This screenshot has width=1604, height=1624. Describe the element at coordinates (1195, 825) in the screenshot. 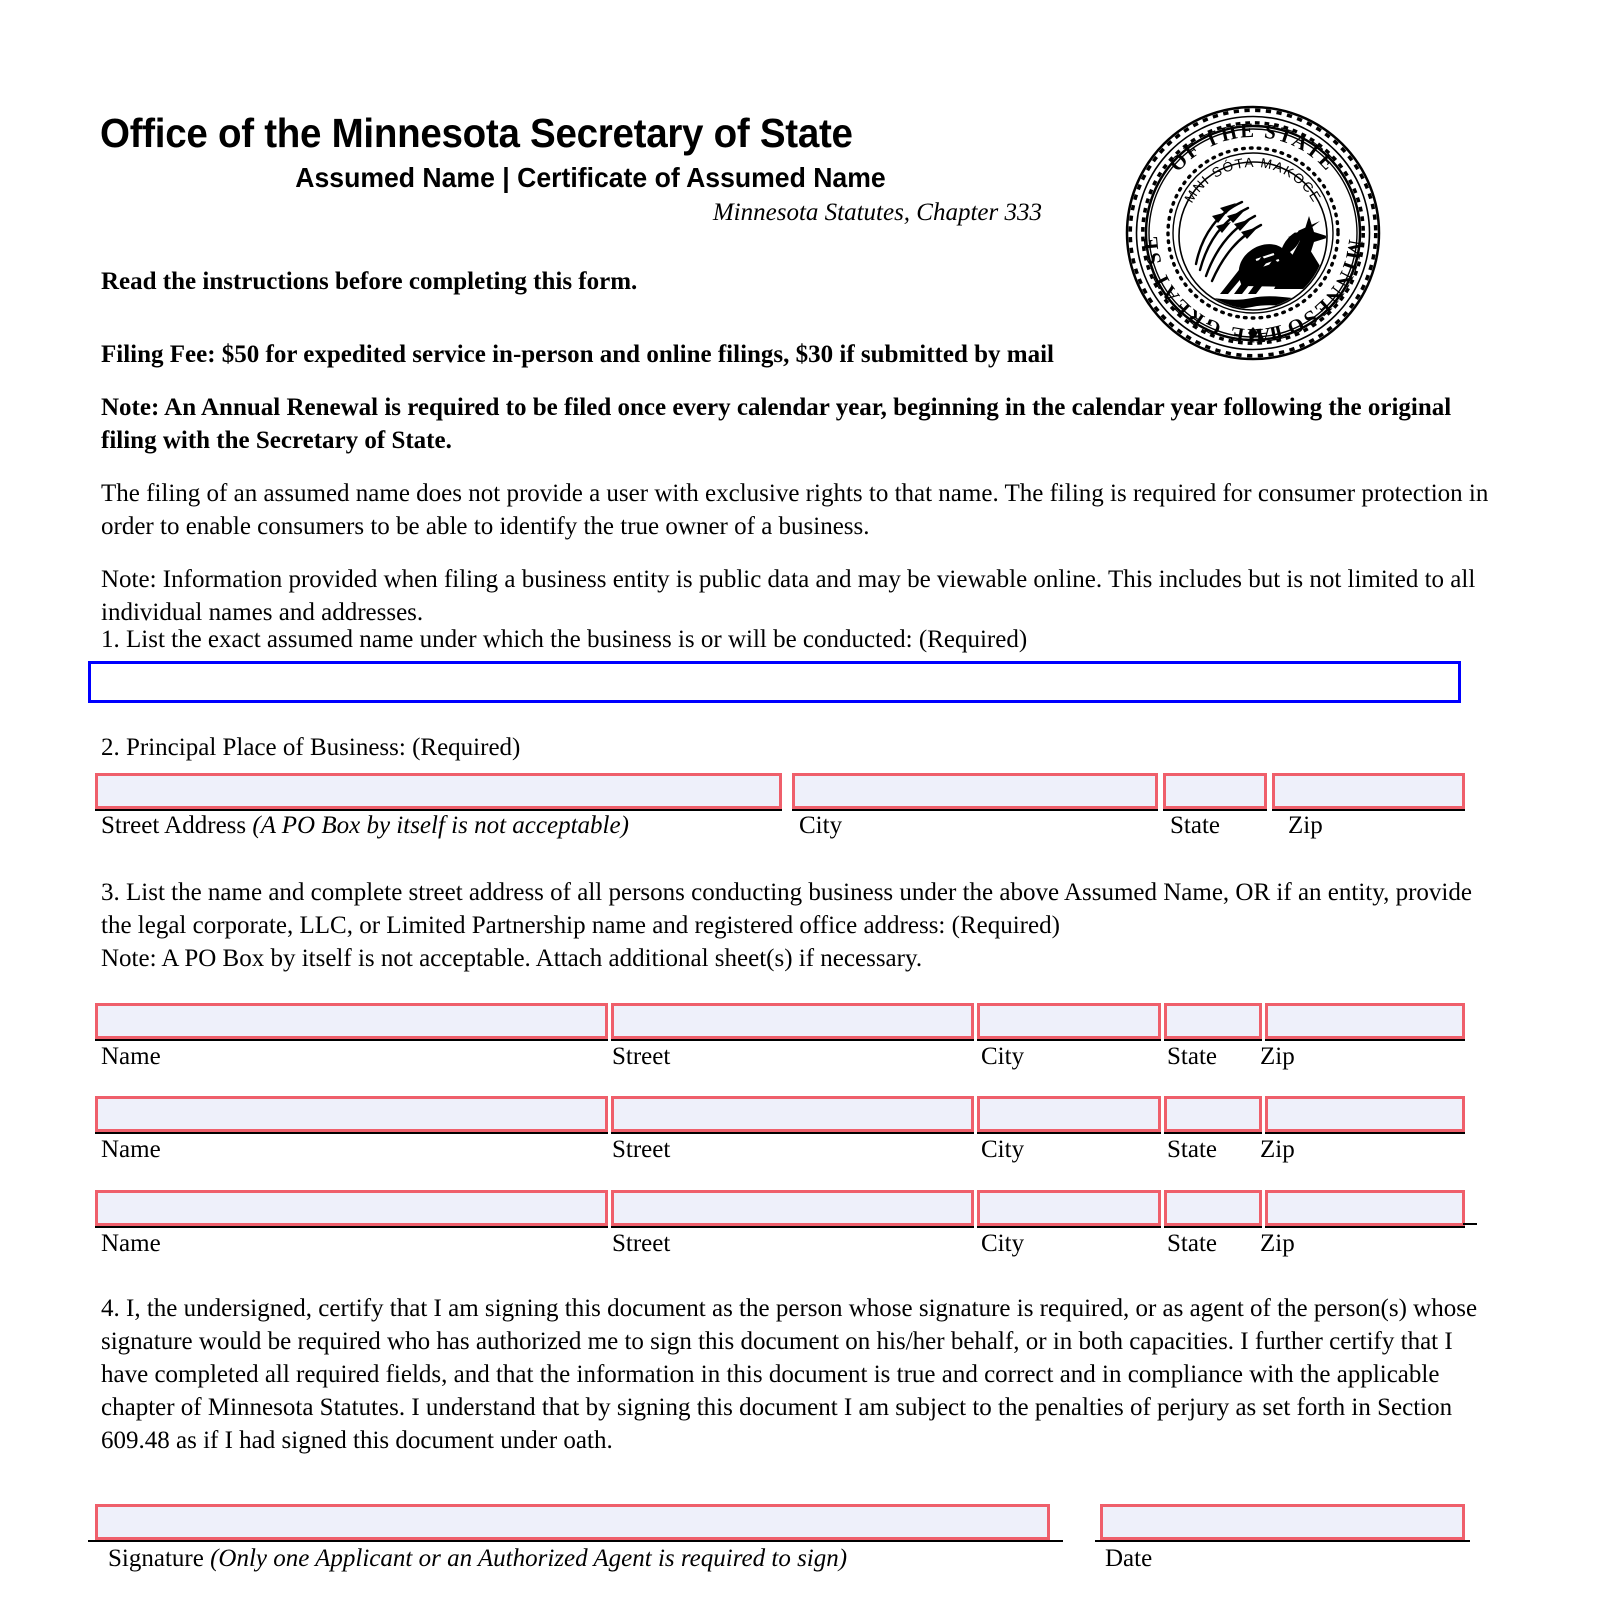

I see `state-column-label-s2: State` at that location.